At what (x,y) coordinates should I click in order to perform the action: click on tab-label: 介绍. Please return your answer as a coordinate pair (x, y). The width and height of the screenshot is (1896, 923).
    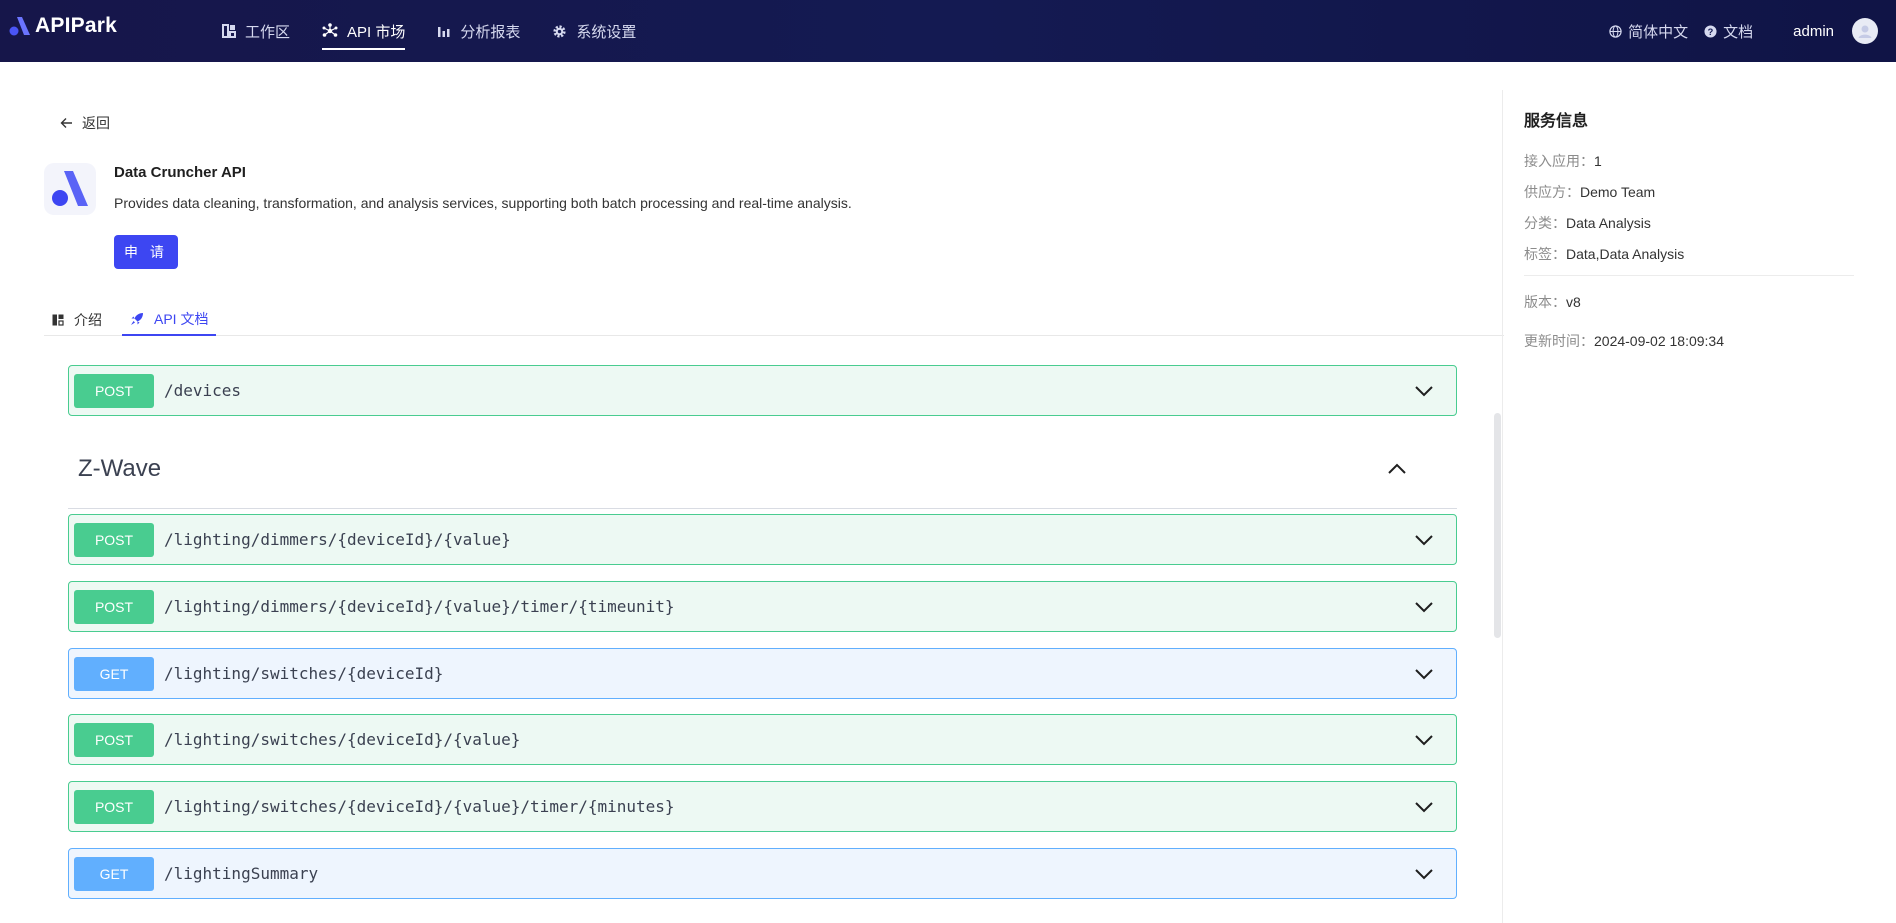
    Looking at the image, I should click on (88, 319).